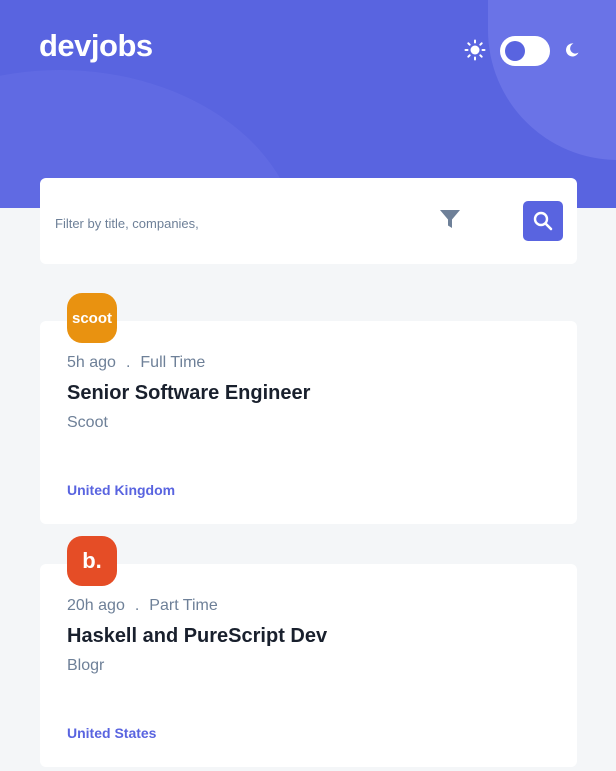 The height and width of the screenshot is (771, 616). Describe the element at coordinates (121, 490) in the screenshot. I see `job-location: United Kingdom` at that location.